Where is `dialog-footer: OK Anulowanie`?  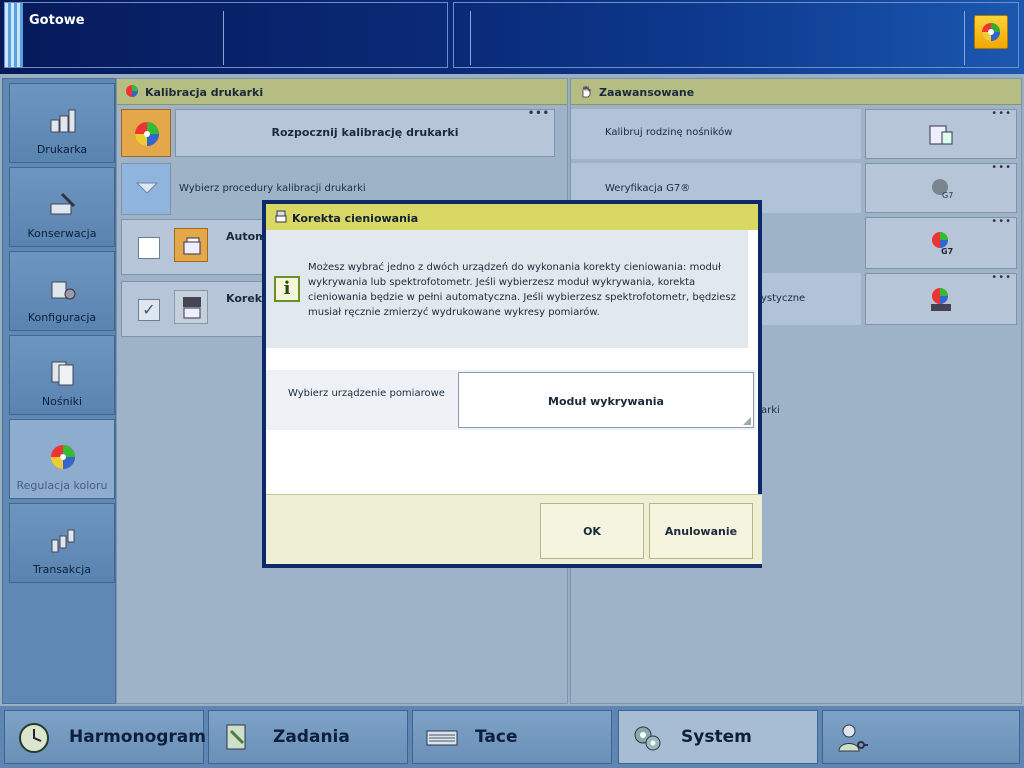
dialog-footer: OK Anulowanie is located at coordinates (514, 529).